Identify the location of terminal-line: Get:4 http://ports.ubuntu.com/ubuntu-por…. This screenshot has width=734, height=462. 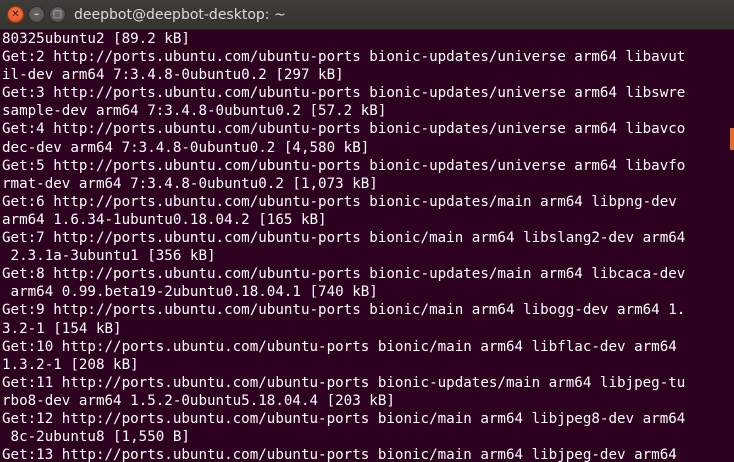
(344, 129).